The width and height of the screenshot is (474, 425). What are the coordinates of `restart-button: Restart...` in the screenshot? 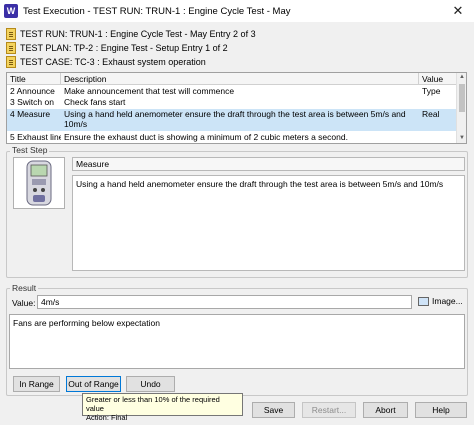 It's located at (329, 410).